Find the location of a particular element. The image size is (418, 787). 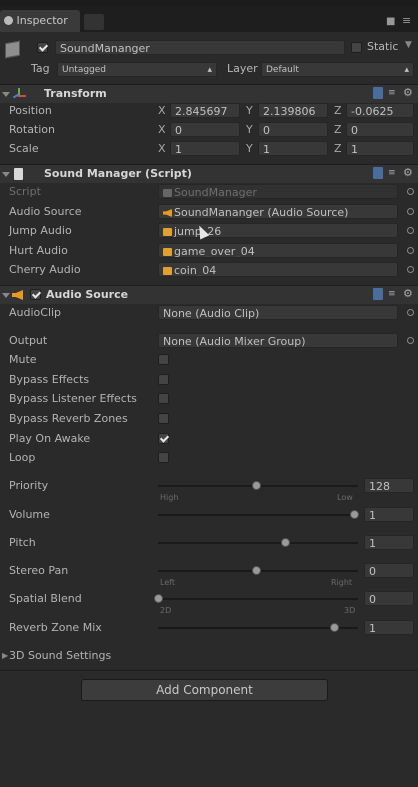

pitch-slider-track is located at coordinates (258, 543).